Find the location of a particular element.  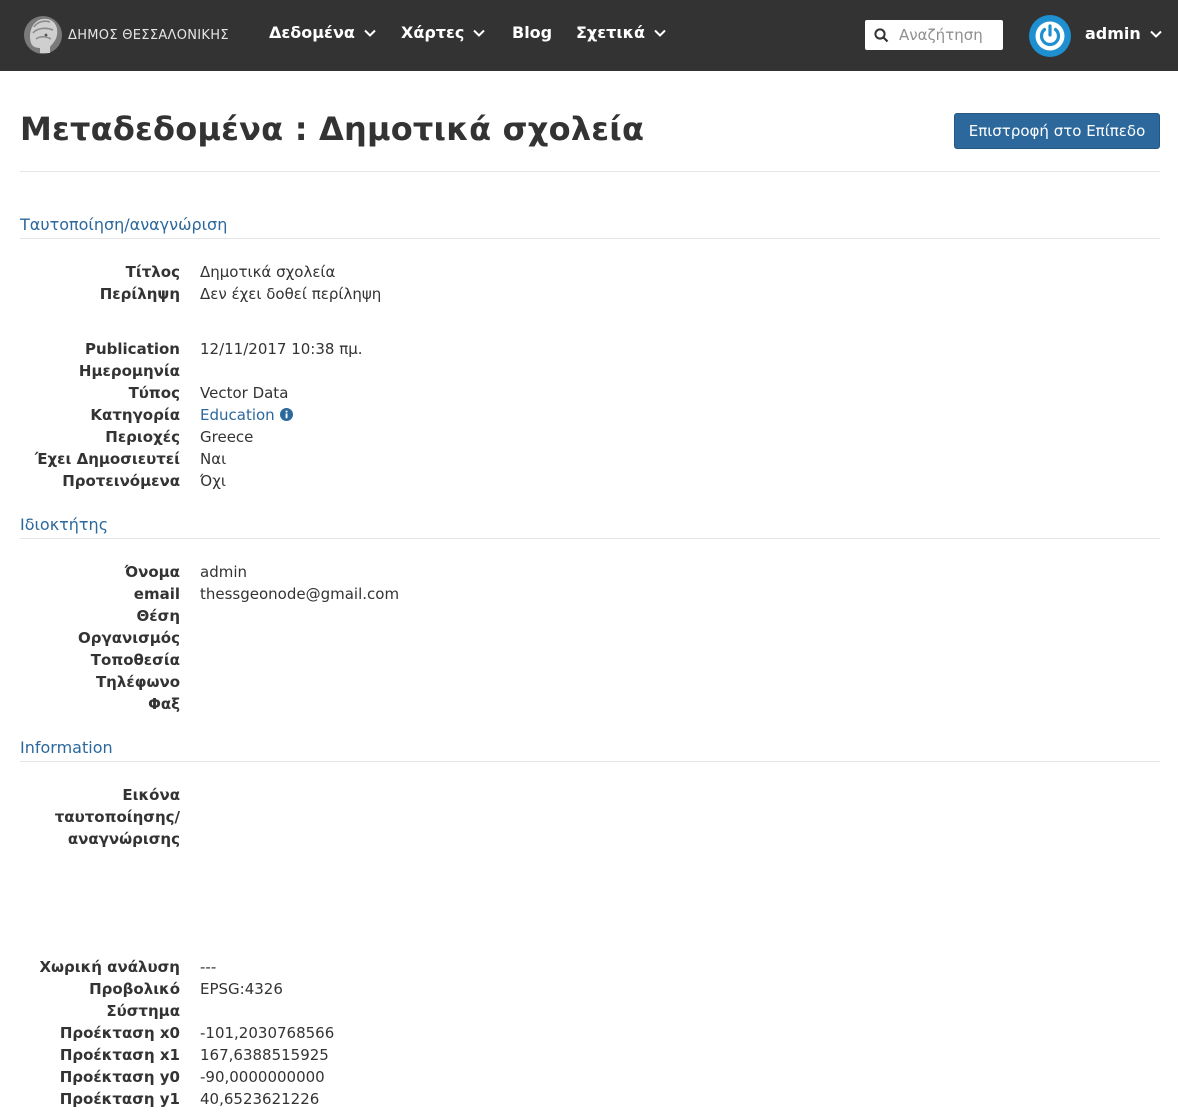

nav-menu-about: Σχετικά is located at coordinates (621, 32).